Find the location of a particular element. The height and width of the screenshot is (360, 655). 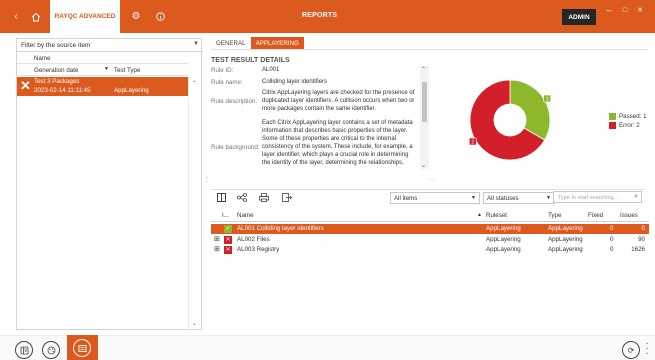

columns-icon is located at coordinates (221, 198).